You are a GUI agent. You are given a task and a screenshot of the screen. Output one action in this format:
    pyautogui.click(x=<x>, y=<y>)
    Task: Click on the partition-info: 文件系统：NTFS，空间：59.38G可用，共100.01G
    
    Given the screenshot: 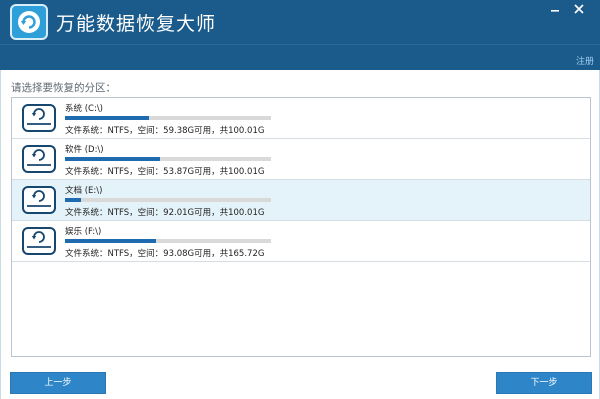 What is the action you would take?
    pyautogui.click(x=165, y=131)
    